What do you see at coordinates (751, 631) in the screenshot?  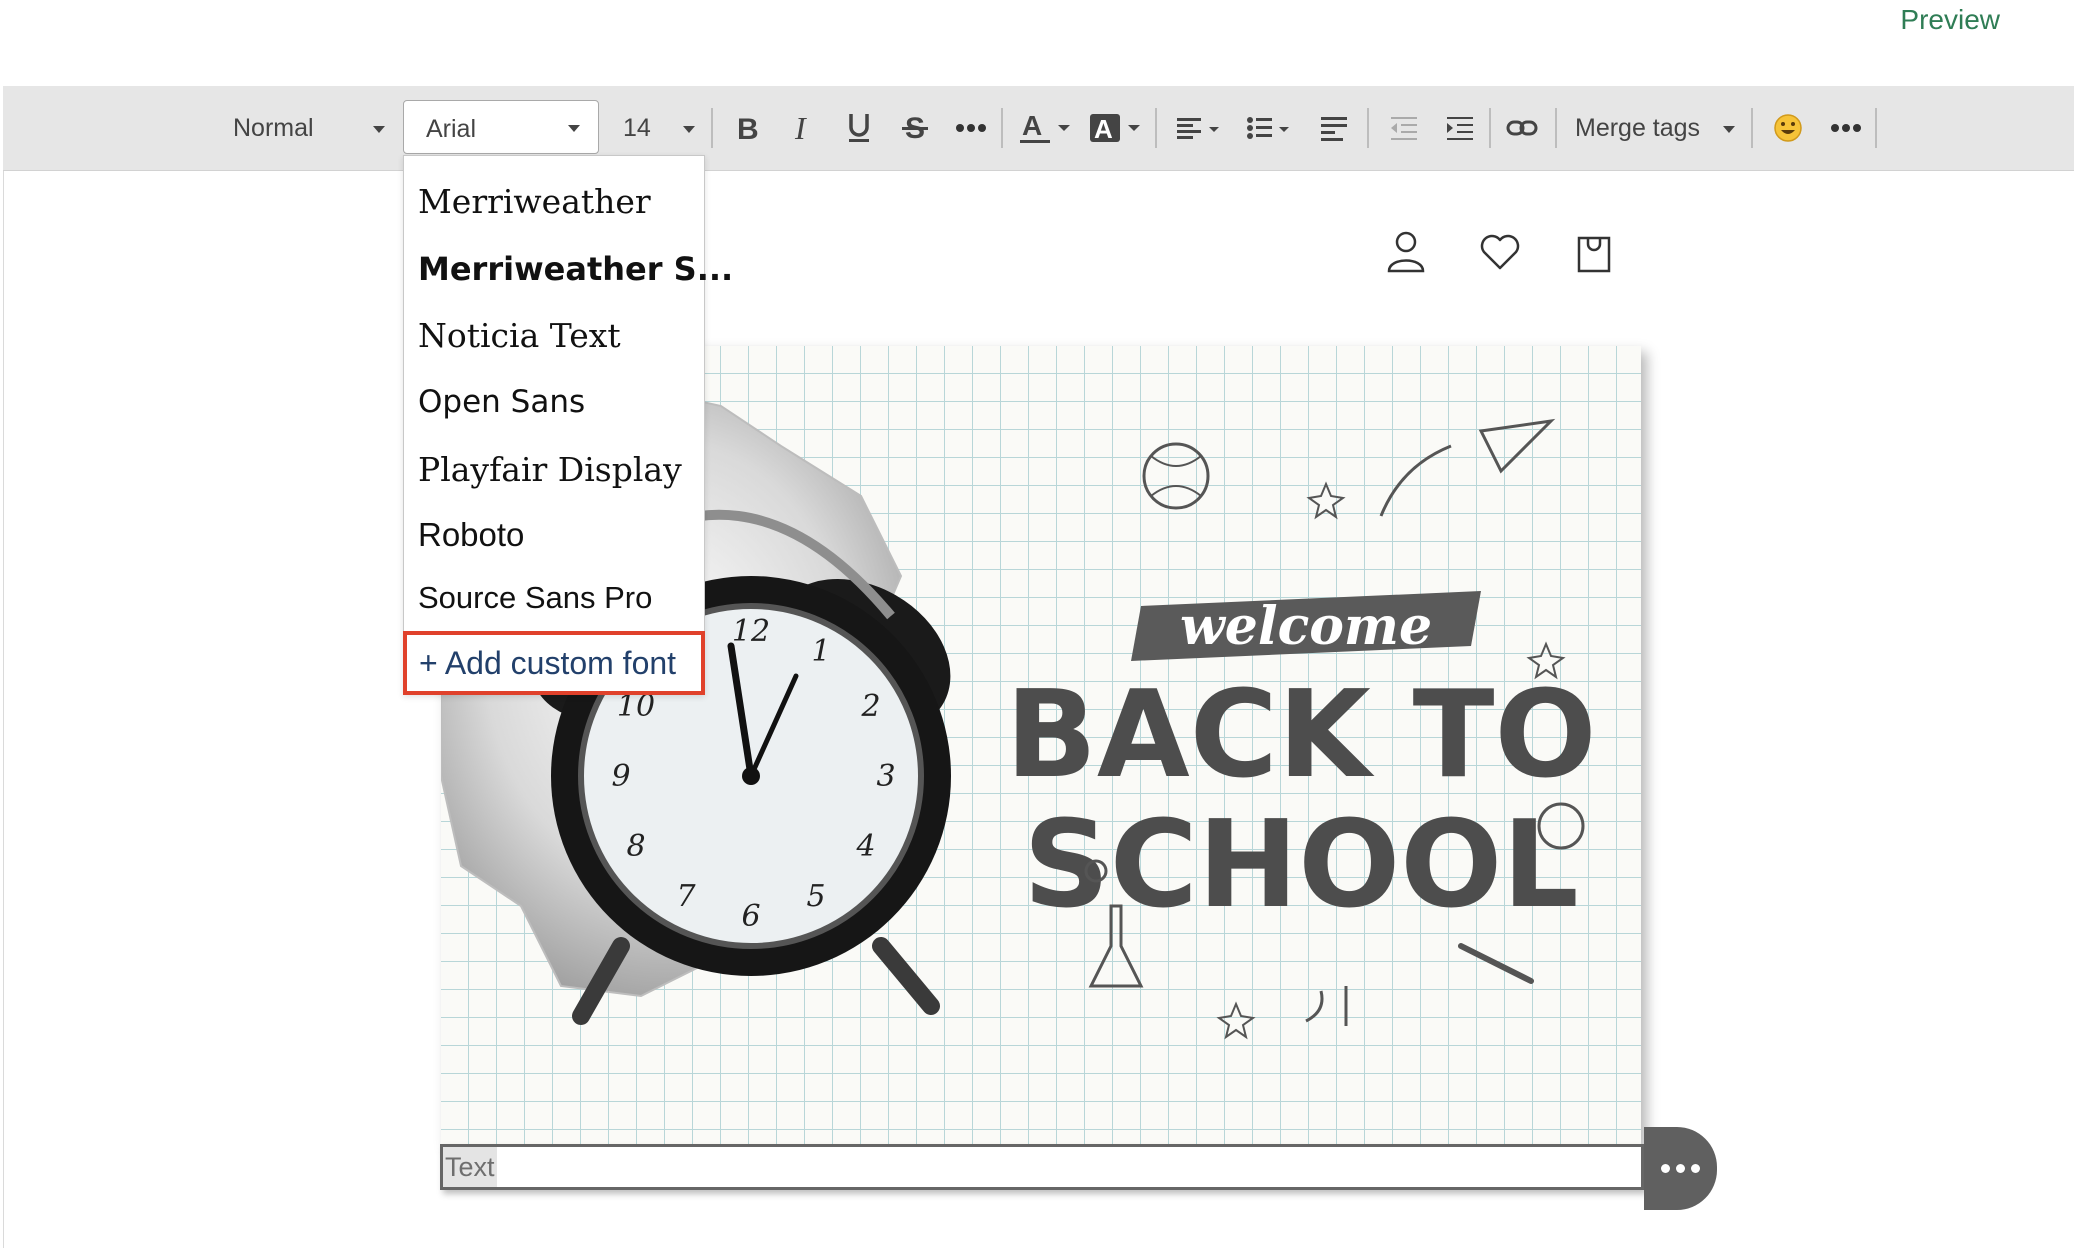 I see `clock-number-12: 12` at bounding box center [751, 631].